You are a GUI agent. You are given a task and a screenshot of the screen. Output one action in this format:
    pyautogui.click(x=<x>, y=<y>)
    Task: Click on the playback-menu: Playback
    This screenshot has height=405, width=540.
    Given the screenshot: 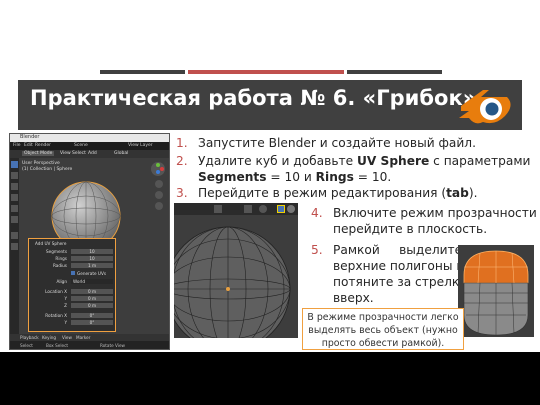 What is the action you would take?
    pyautogui.click(x=29, y=337)
    